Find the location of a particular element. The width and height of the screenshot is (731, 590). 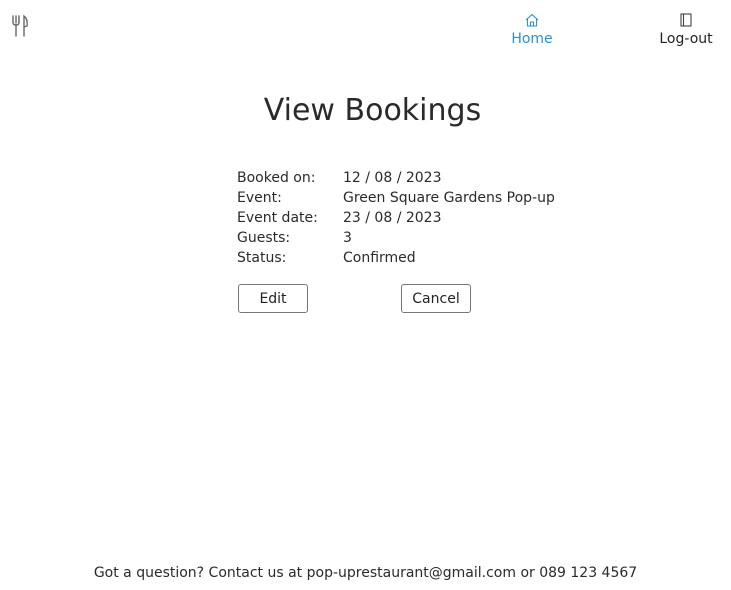

edit-button: Edit is located at coordinates (273, 298).